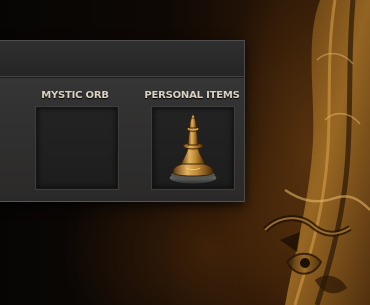 The height and width of the screenshot is (305, 370). I want to click on panel-header-bar, so click(122, 59).